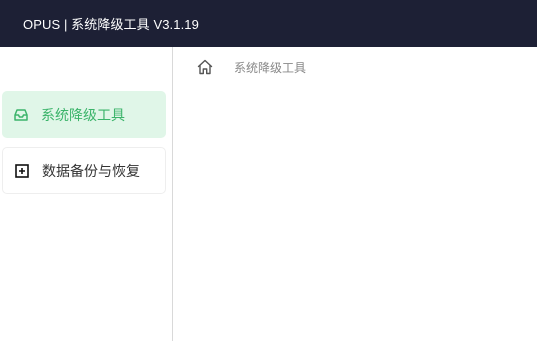  I want to click on title-bar: OPUS | 系统降级工具 V3.1.19, so click(268, 23).